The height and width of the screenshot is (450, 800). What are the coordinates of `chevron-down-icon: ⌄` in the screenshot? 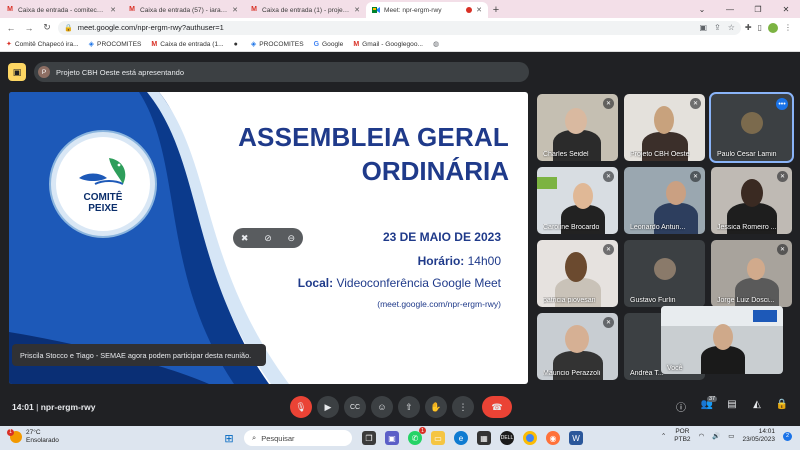 It's located at (702, 9).